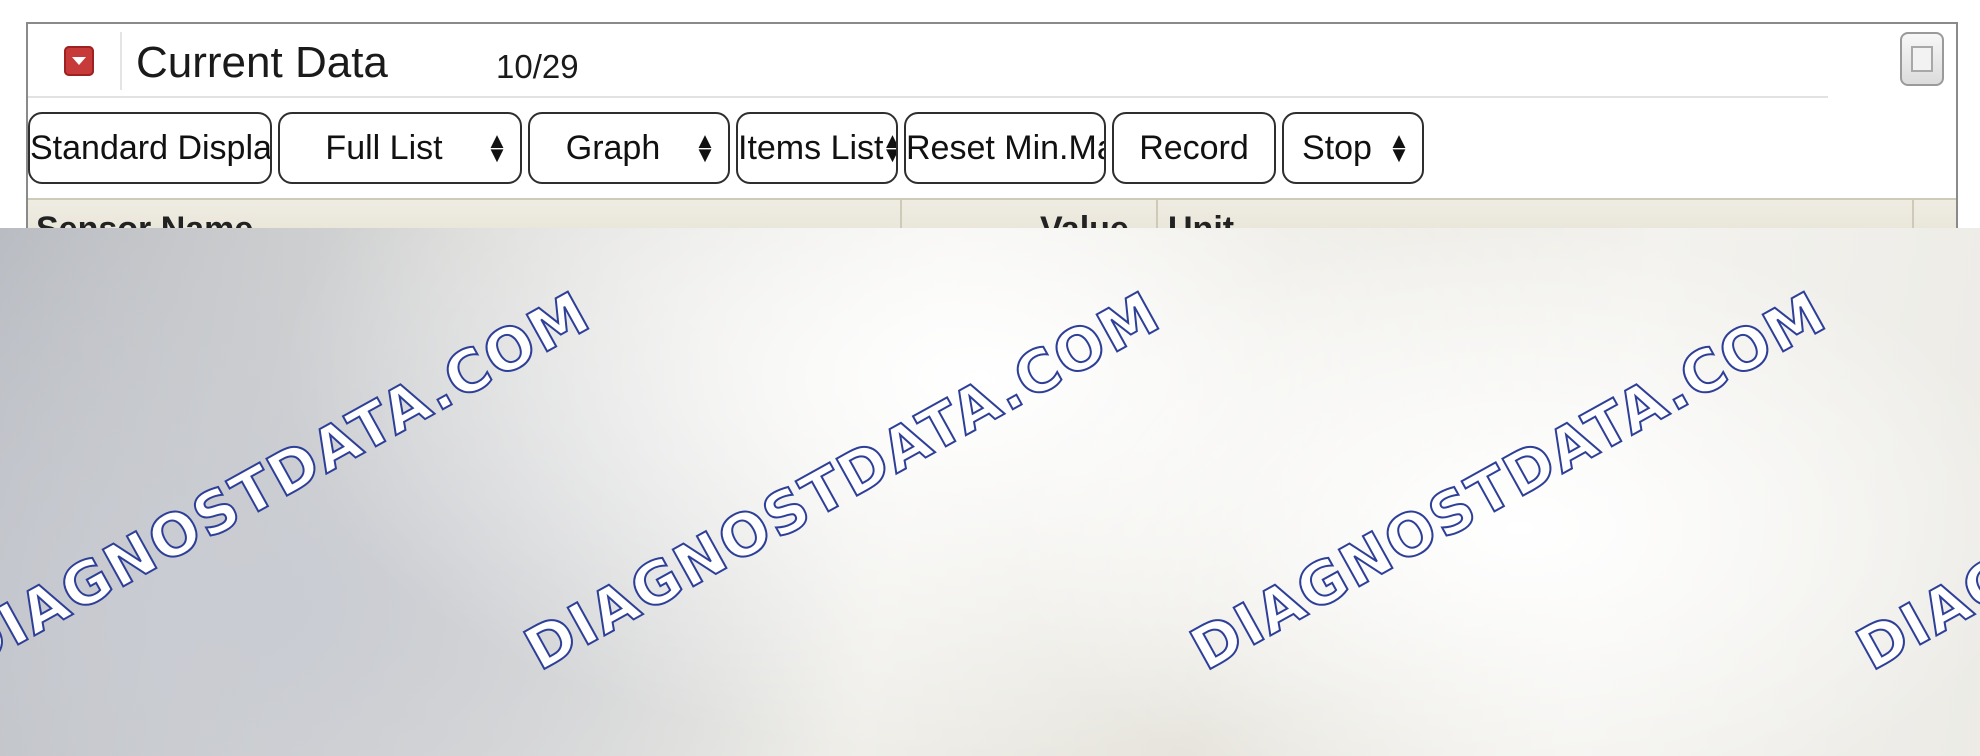 The width and height of the screenshot is (1980, 756). I want to click on table-header: Sensor Name Value Unit, so click(992, 213).